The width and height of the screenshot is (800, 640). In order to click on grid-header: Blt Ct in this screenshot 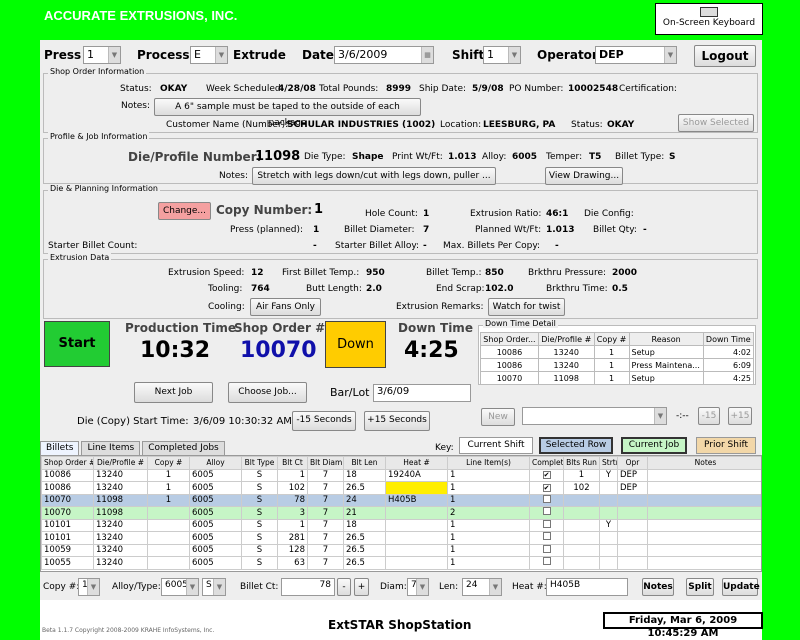, I will do `click(292, 463)`.